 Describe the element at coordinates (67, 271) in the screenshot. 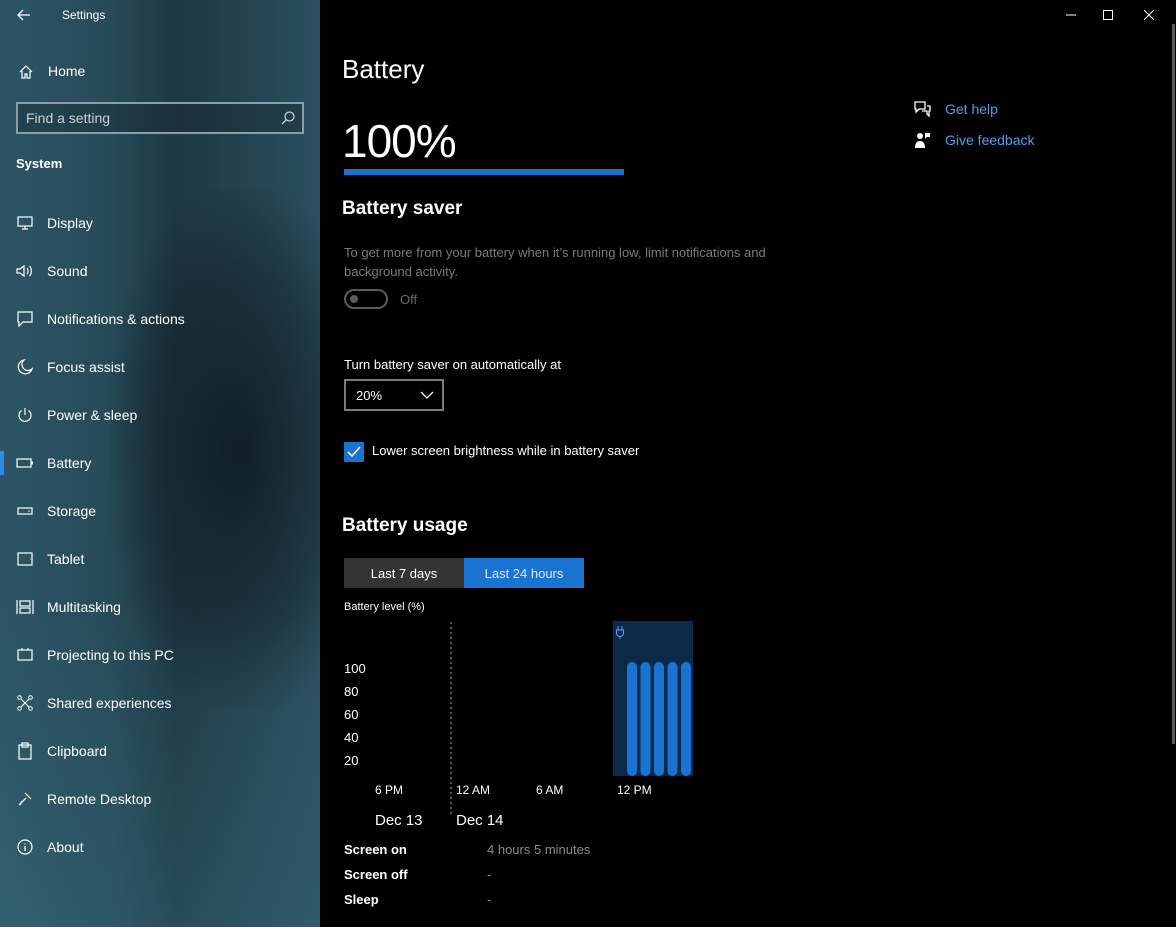

I see `sidebar-item-label: Sound` at that location.